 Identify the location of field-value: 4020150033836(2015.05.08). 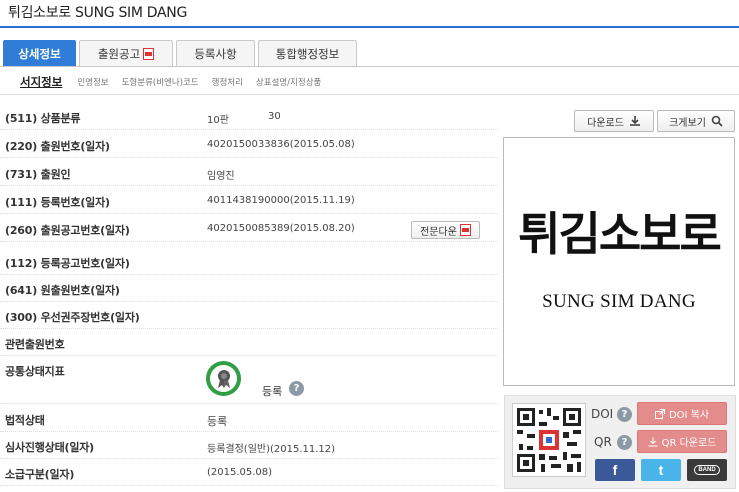
(281, 144).